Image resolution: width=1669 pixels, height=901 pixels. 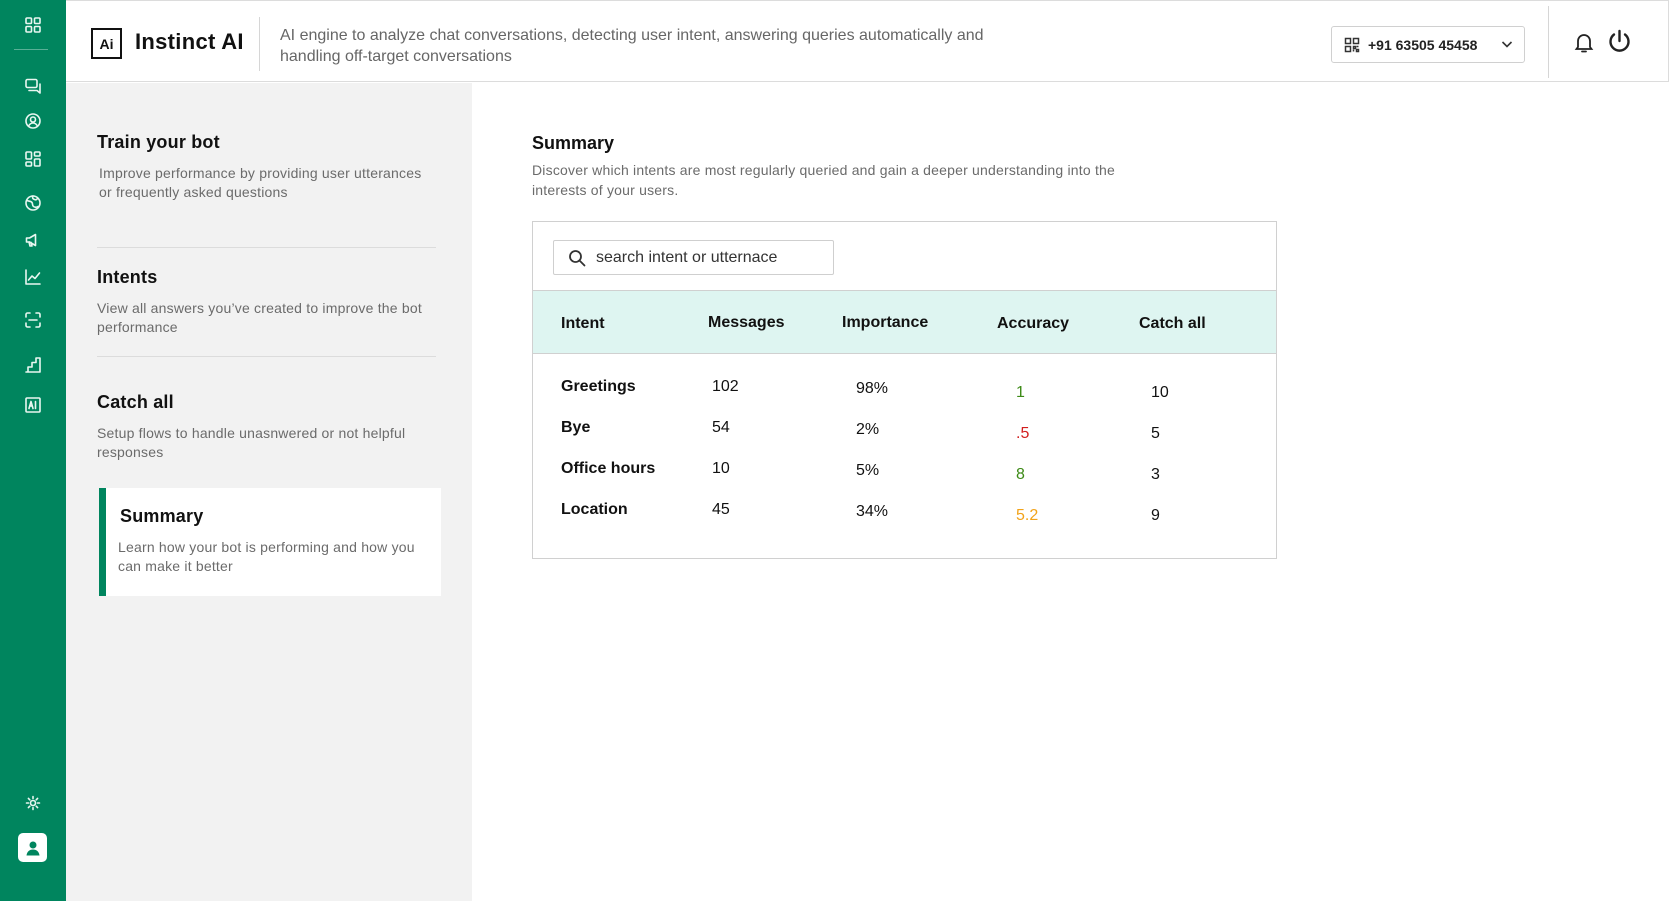 I want to click on apps-icon, so click(x=33, y=25).